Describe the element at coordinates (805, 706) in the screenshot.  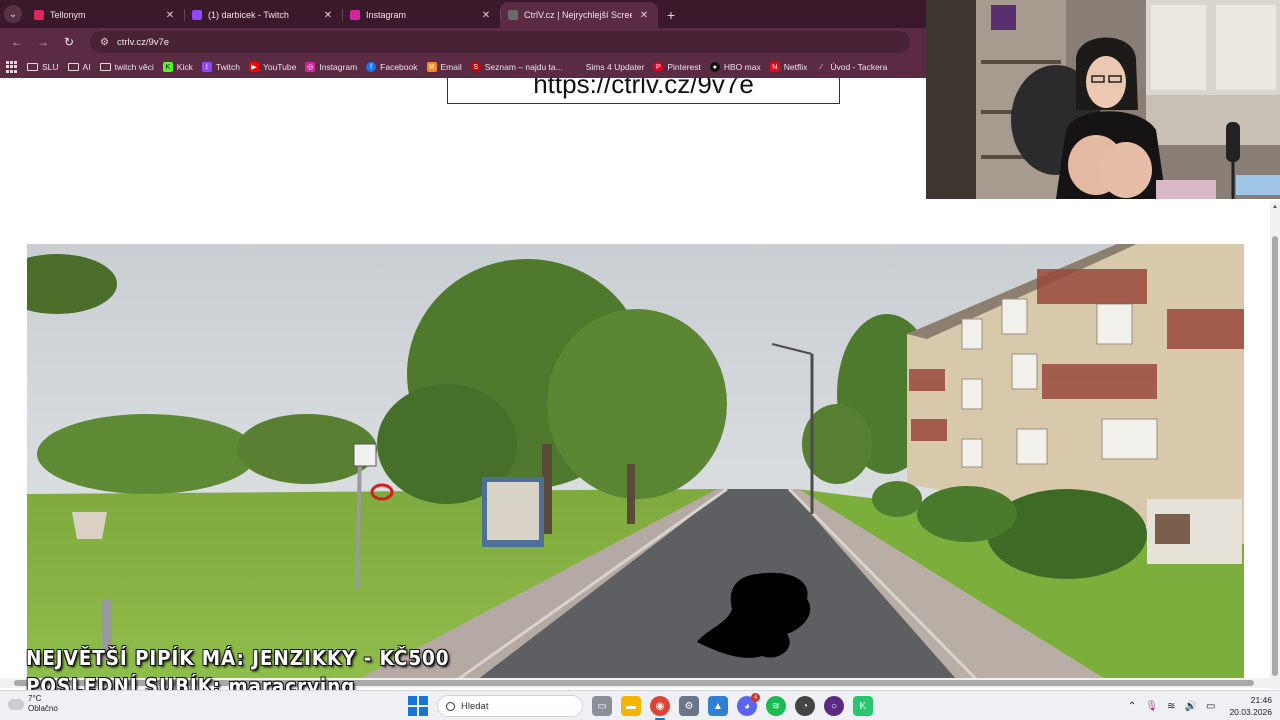
I see `obs-icon: ◔` at that location.